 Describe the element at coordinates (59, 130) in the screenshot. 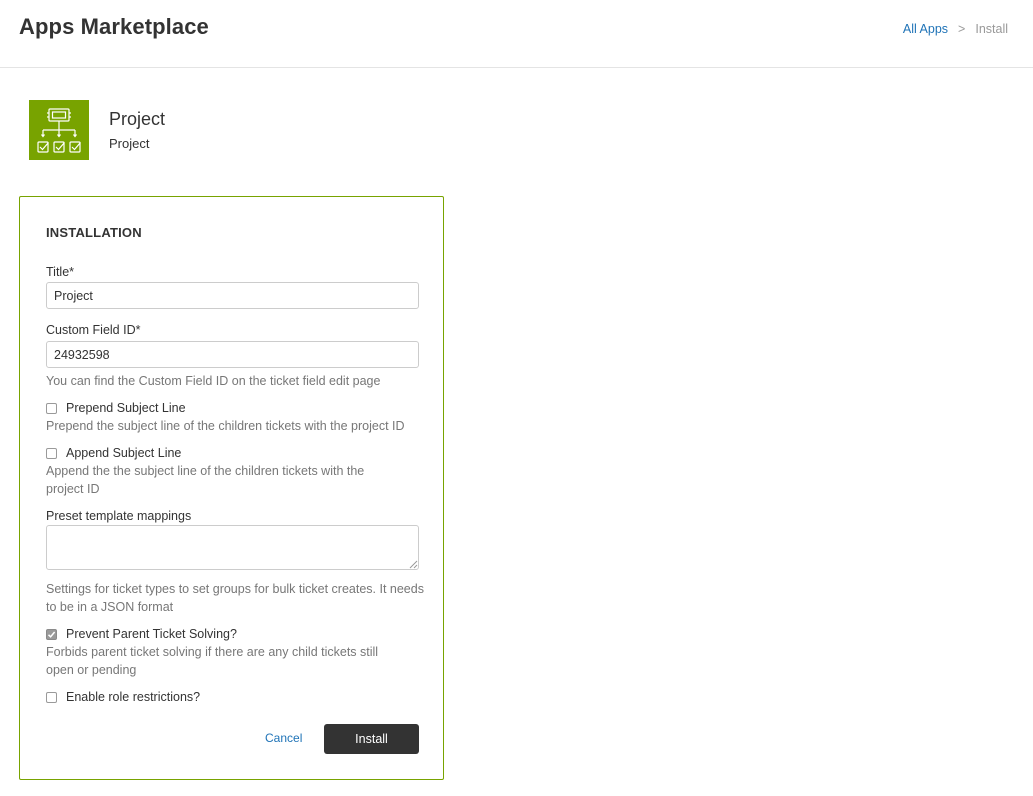

I see `project-hierarchy-icon` at that location.